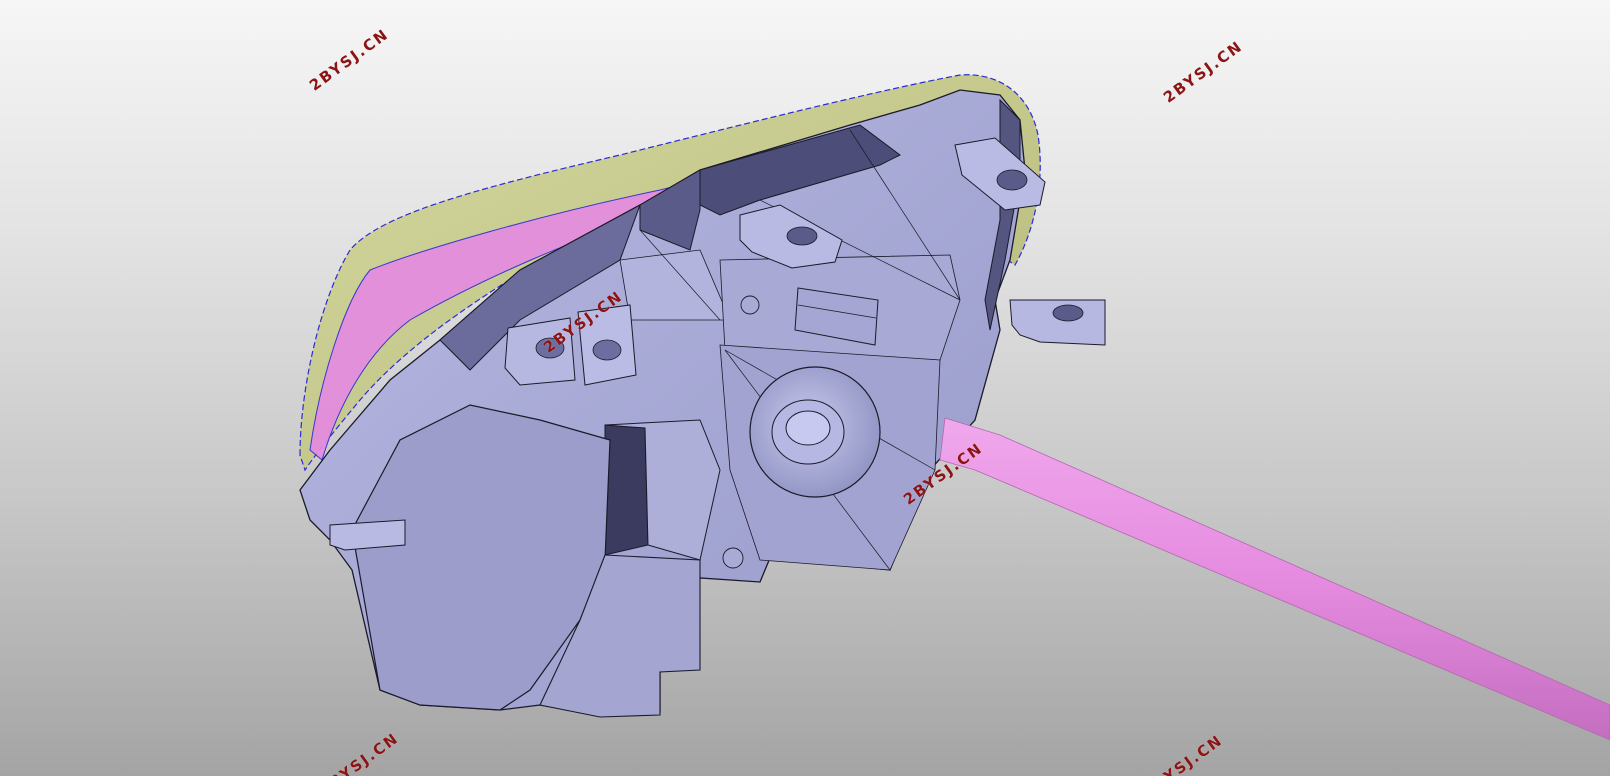  I want to click on bracket-left-2-hole, so click(607, 350).